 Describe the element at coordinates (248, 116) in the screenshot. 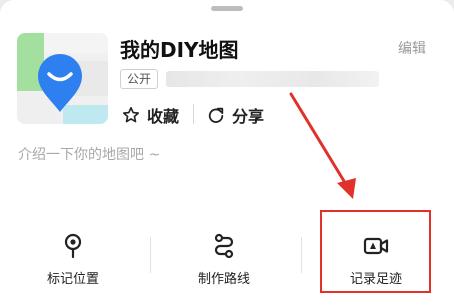

I see `share-label: 分享` at that location.